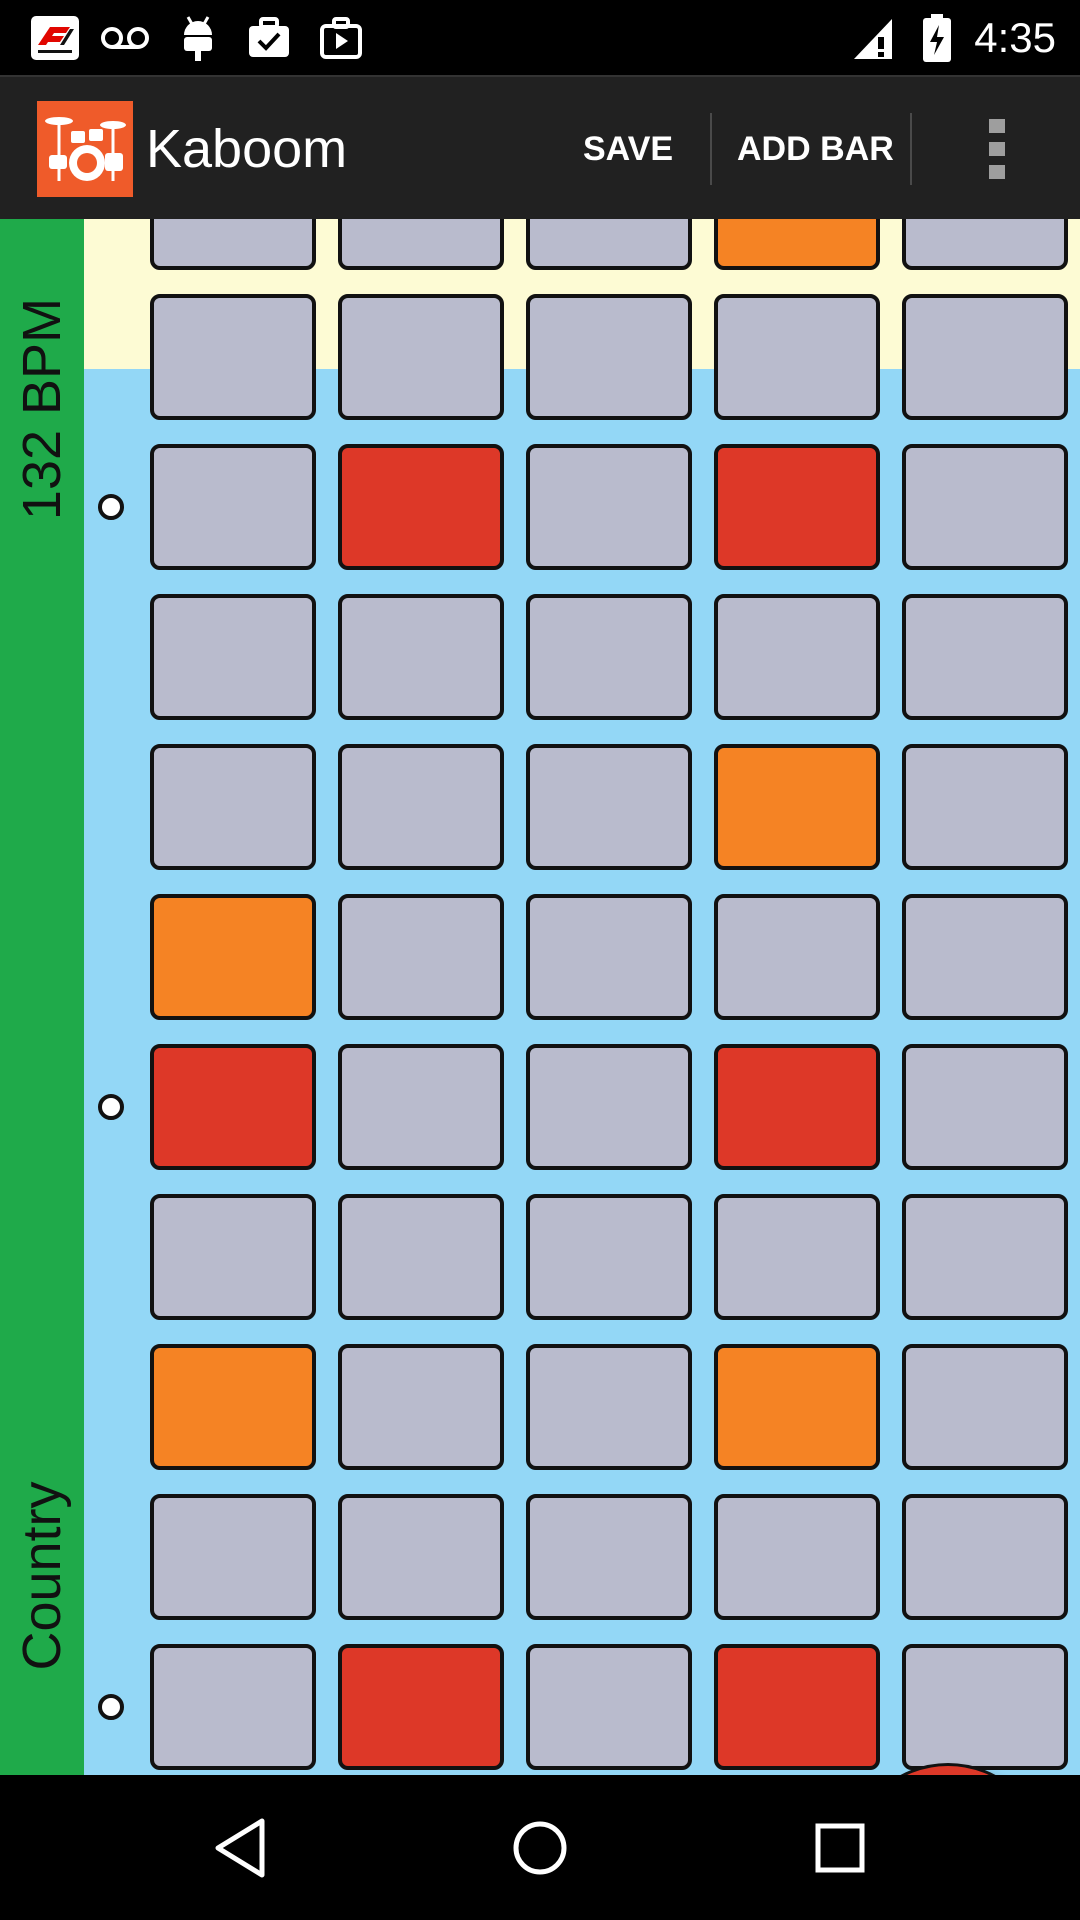  I want to click on pad-r1-c3, so click(797, 357).